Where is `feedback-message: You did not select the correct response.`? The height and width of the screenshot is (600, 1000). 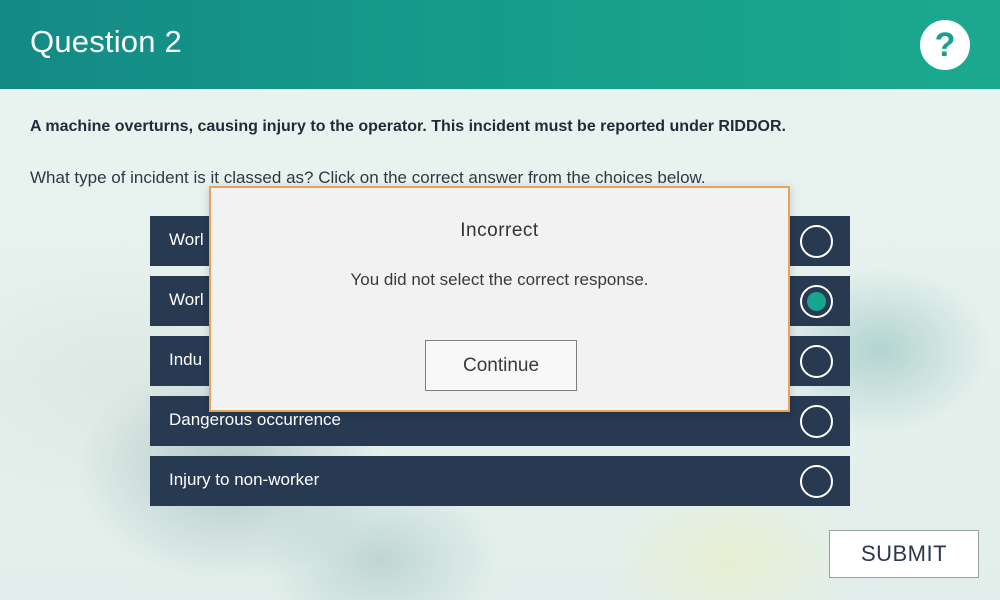
feedback-message: You did not select the correct response. is located at coordinates (499, 279).